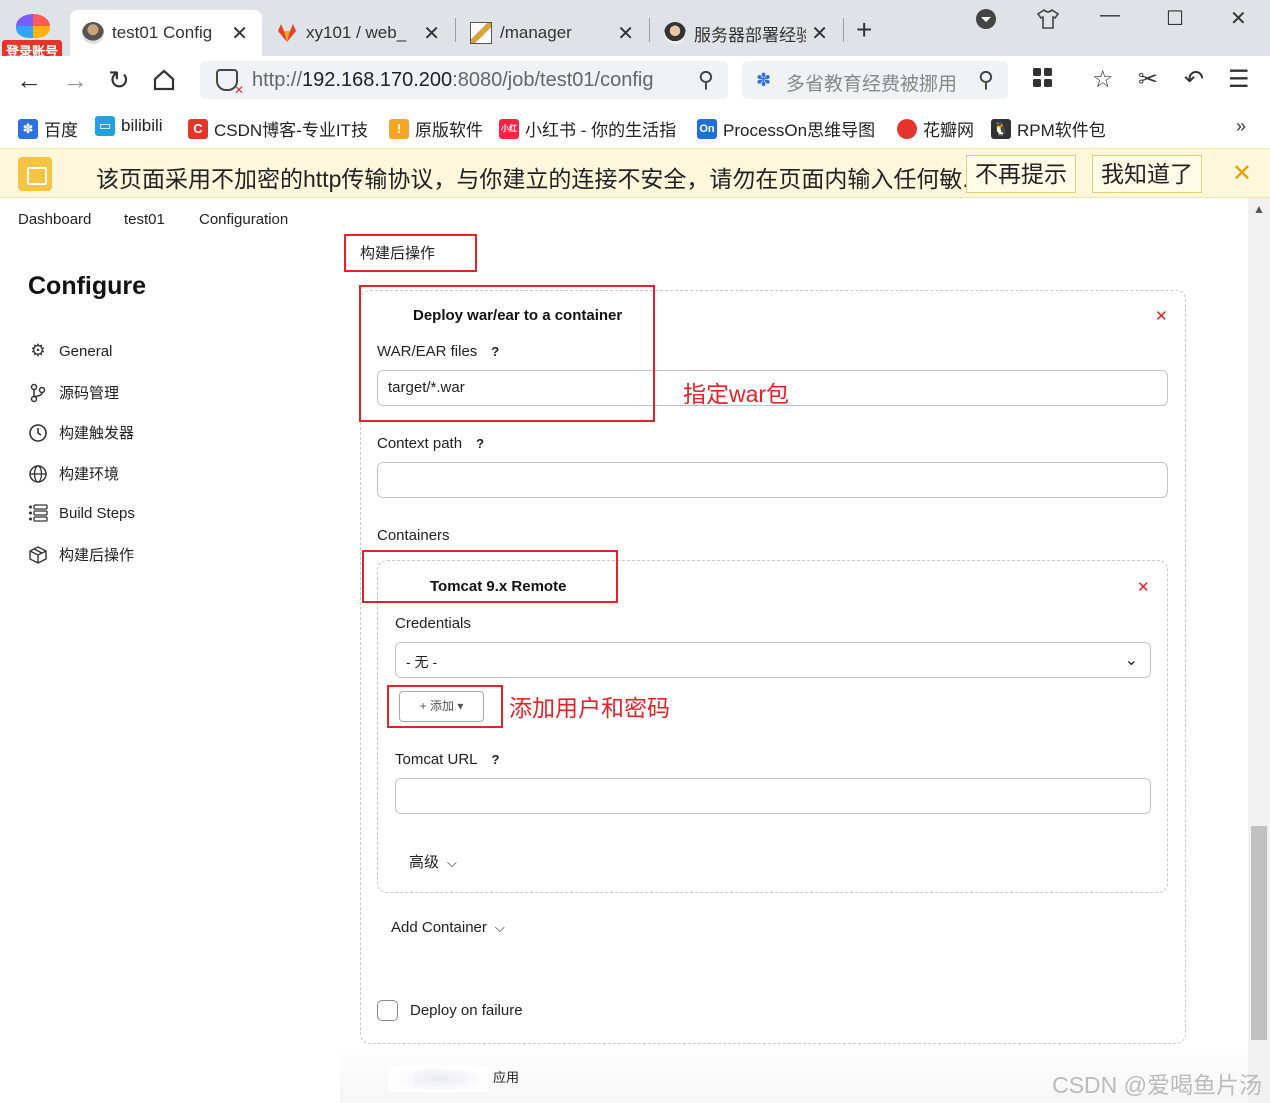 The image size is (1270, 1103). I want to click on delete-step-close-icon: ✕, so click(1161, 316).